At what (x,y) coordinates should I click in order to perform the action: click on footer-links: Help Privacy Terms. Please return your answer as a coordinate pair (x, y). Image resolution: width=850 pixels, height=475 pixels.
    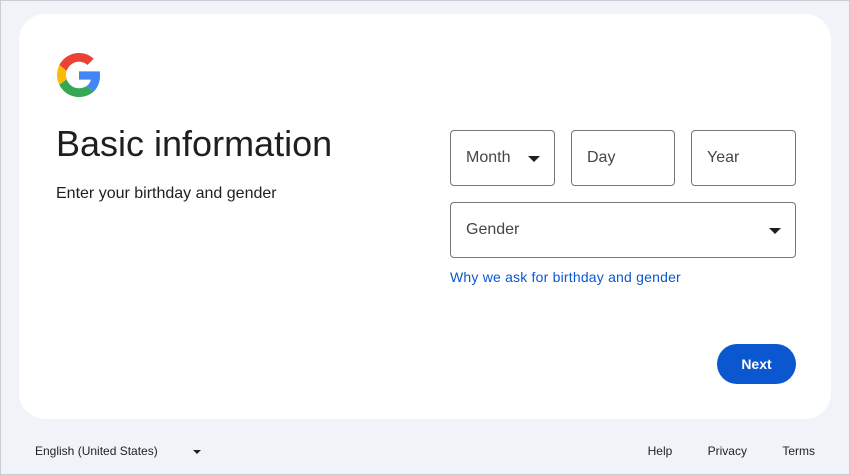
    Looking at the image, I should click on (731, 451).